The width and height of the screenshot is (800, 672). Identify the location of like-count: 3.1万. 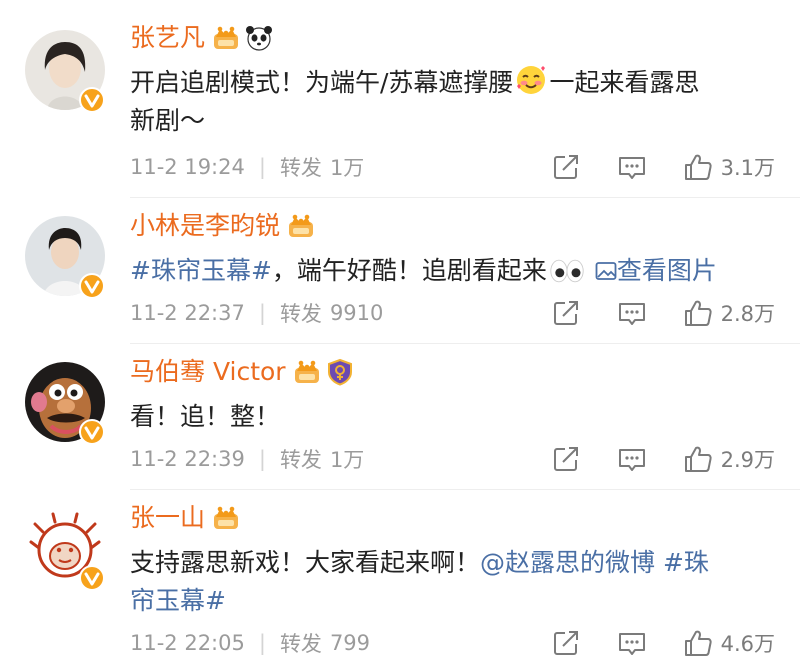
(747, 168).